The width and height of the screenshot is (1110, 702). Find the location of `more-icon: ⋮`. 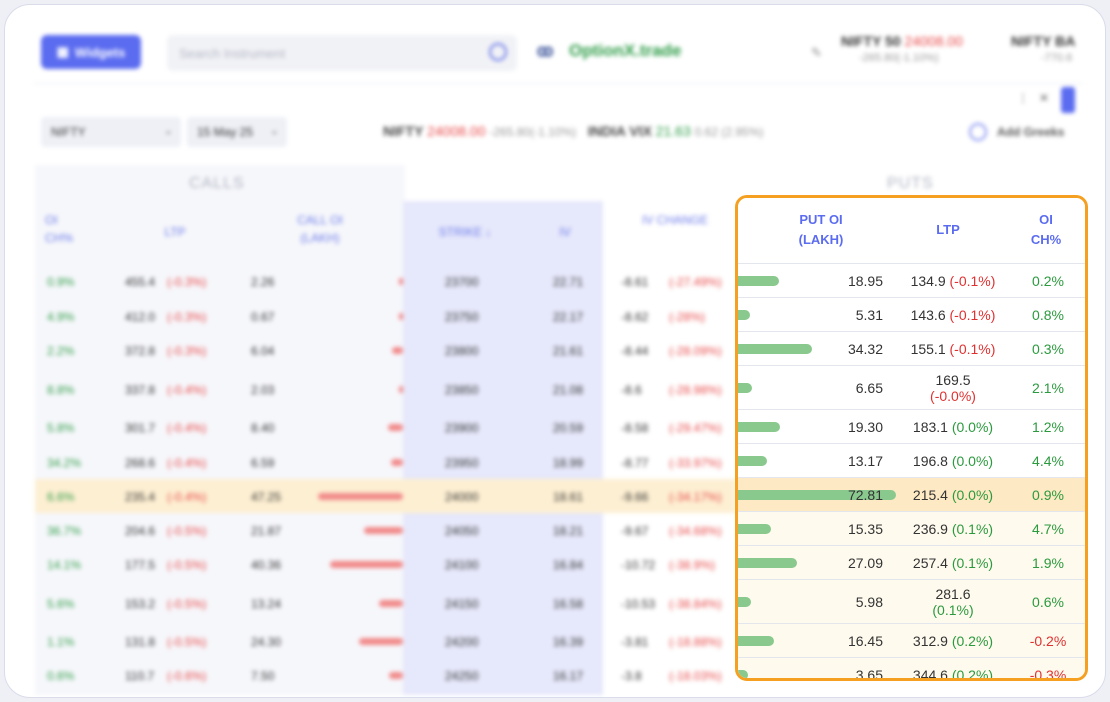

more-icon: ⋮ is located at coordinates (1023, 98).